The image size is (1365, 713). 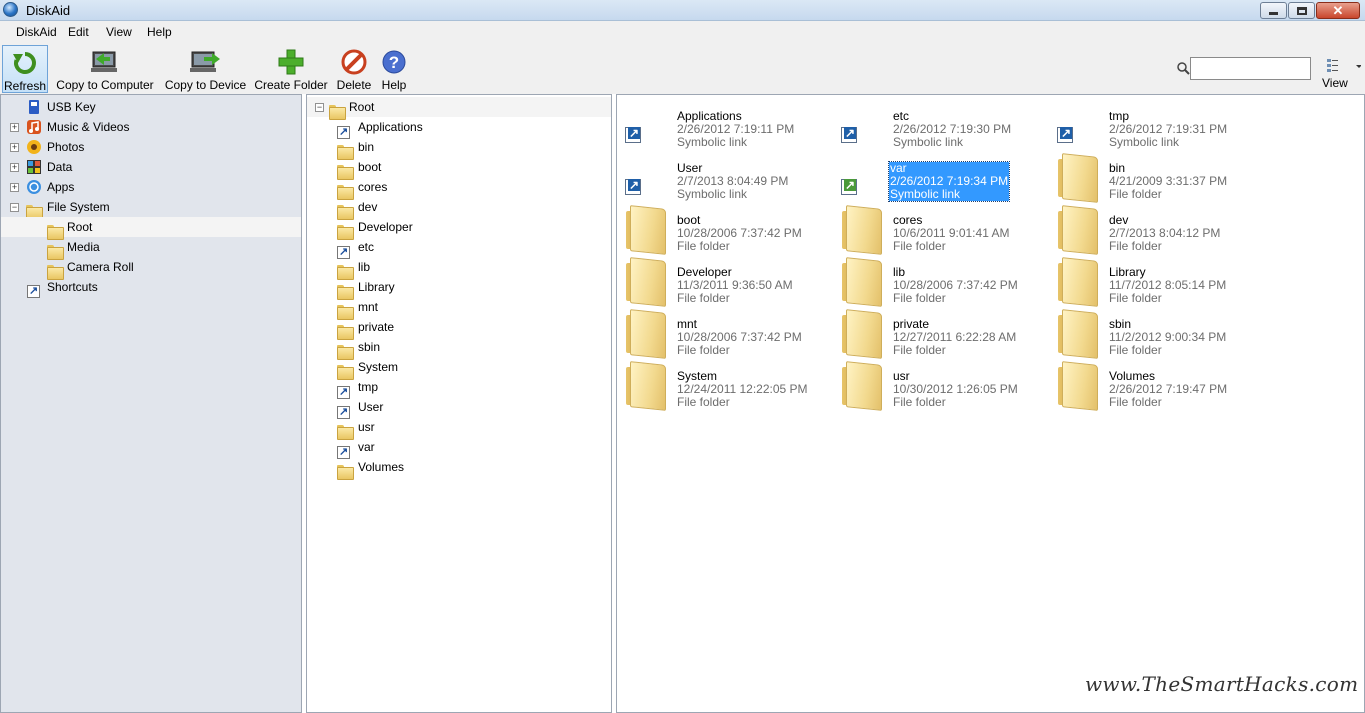 I want to click on file-item: sbin 11/2/2012 9:00:34 PM File folder, so click(x=1158, y=334).